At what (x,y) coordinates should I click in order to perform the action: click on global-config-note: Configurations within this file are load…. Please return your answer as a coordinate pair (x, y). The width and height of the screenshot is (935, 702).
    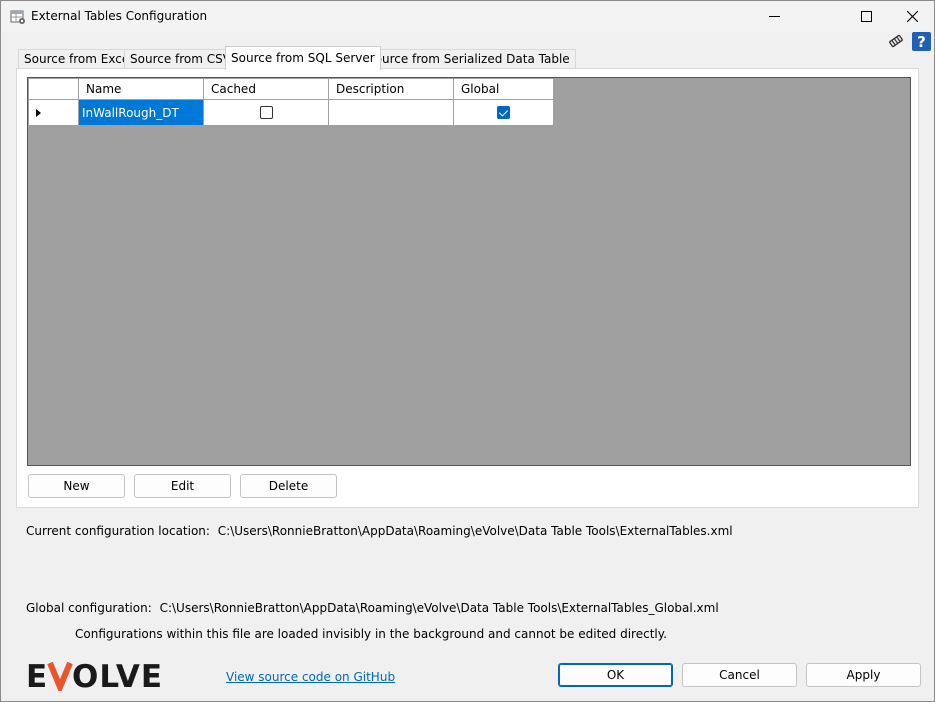
    Looking at the image, I should click on (371, 634).